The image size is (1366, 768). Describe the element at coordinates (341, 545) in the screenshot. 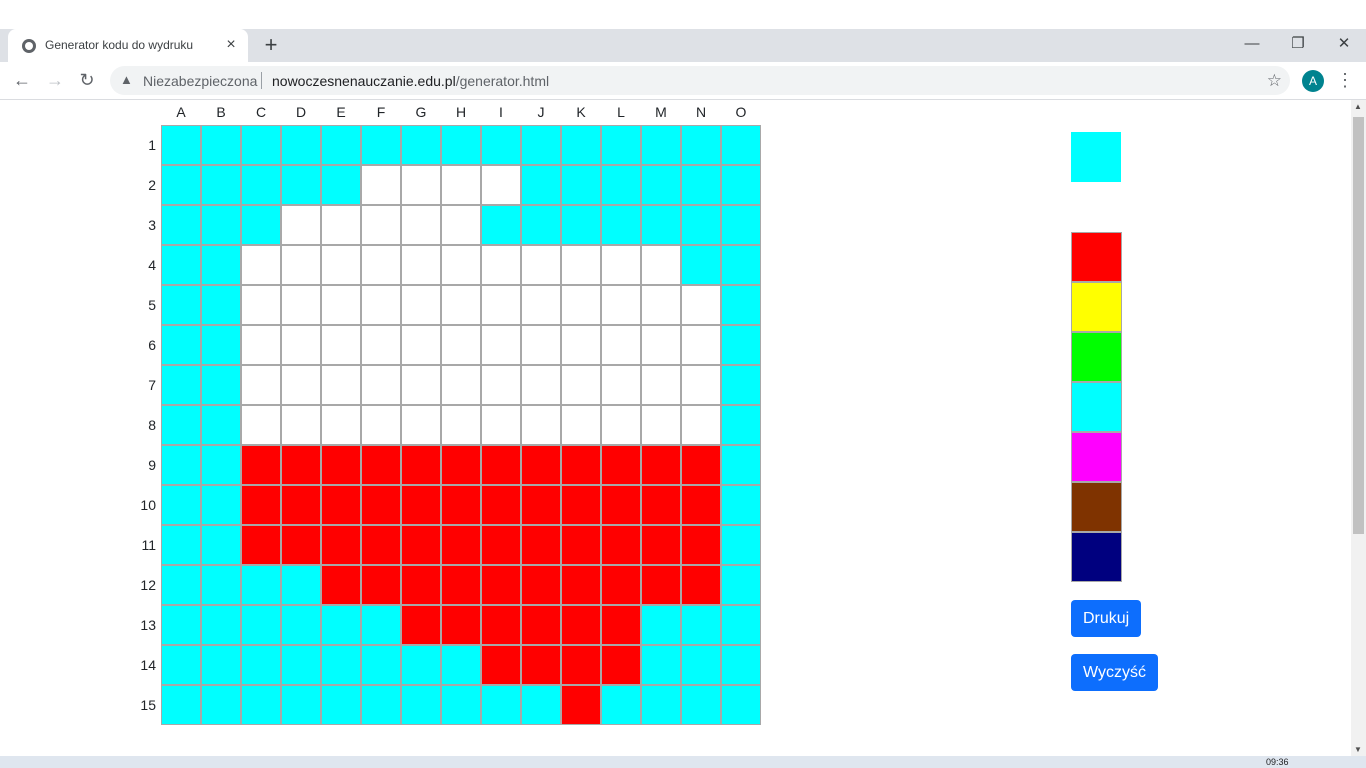

I see `grid-cell-E11` at that location.